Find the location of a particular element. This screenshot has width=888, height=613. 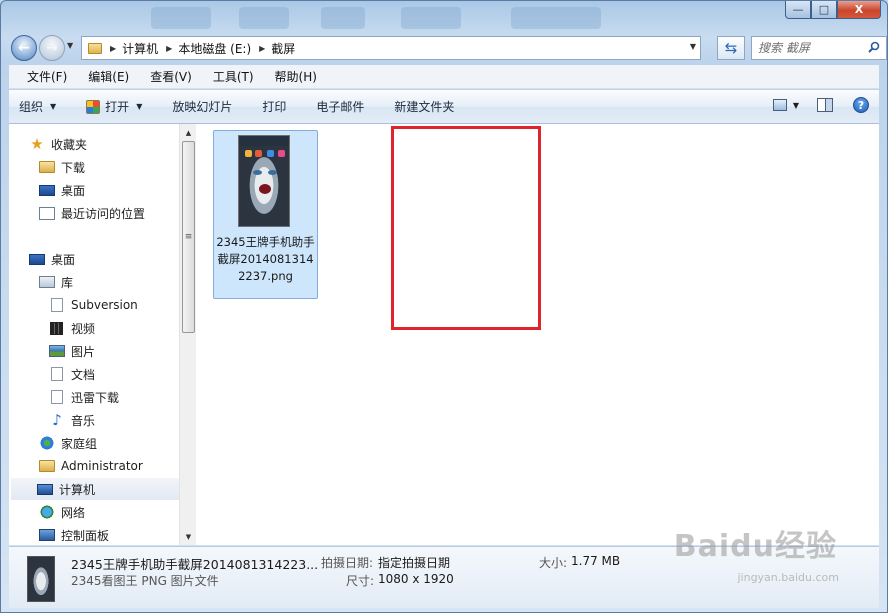

sidebar-item-pictures: 图片 is located at coordinates (72, 351).